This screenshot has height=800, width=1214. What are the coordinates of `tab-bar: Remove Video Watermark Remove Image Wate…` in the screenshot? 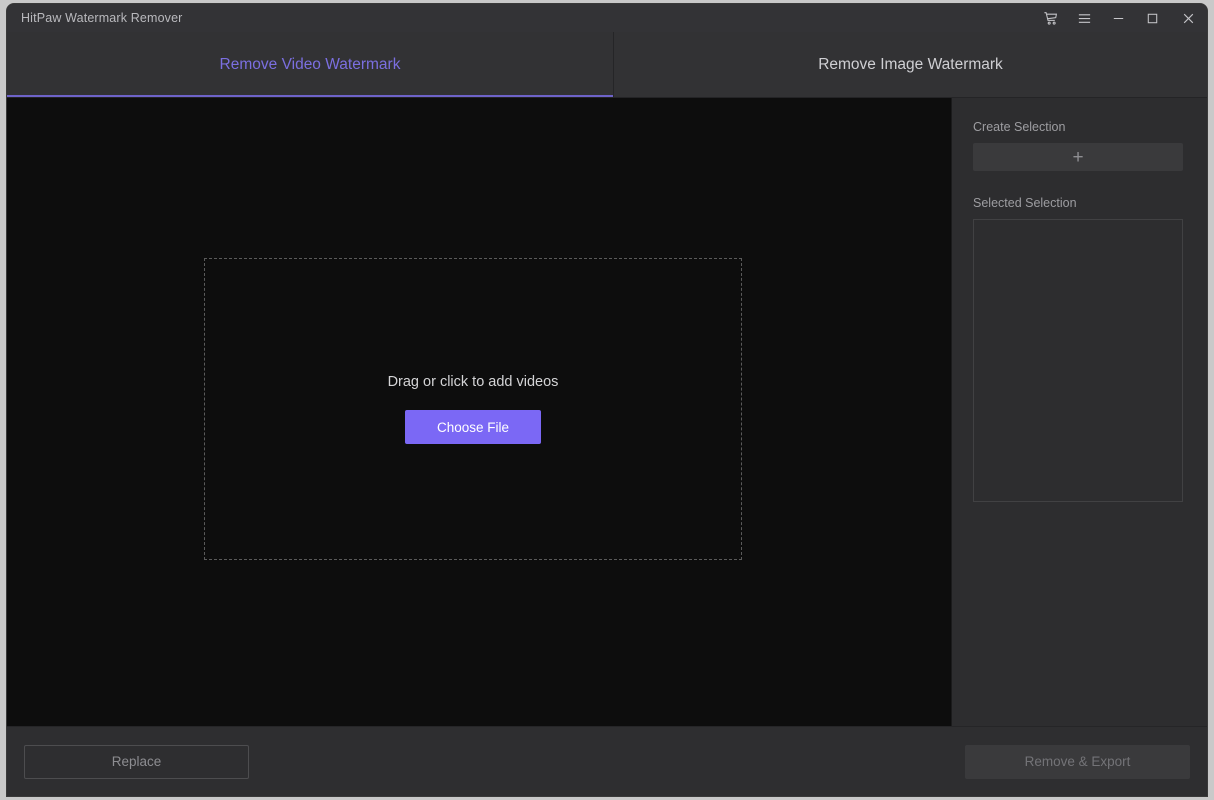 It's located at (607, 65).